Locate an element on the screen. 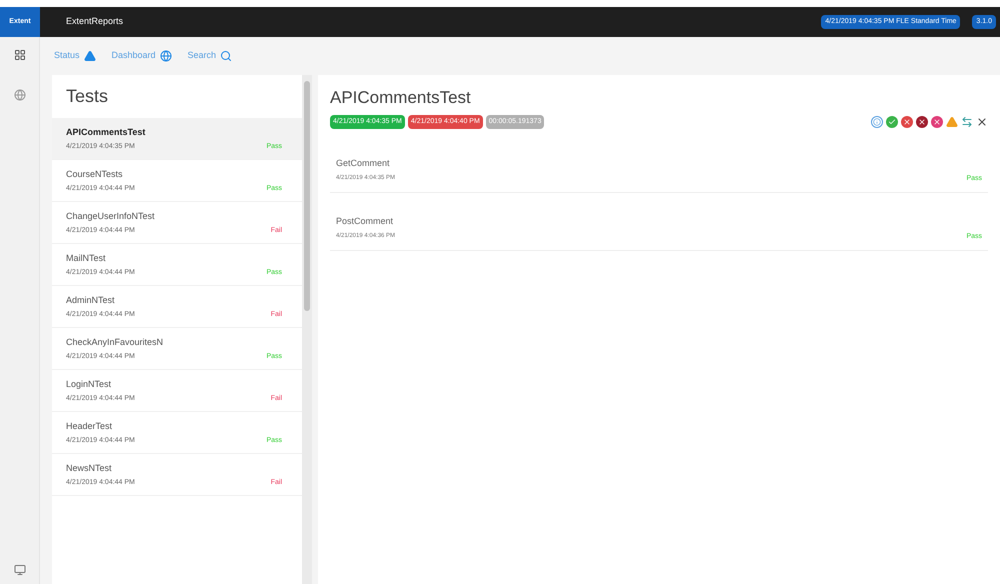 This screenshot has height=584, width=1000. test-name: CourseNTests is located at coordinates (95, 174).